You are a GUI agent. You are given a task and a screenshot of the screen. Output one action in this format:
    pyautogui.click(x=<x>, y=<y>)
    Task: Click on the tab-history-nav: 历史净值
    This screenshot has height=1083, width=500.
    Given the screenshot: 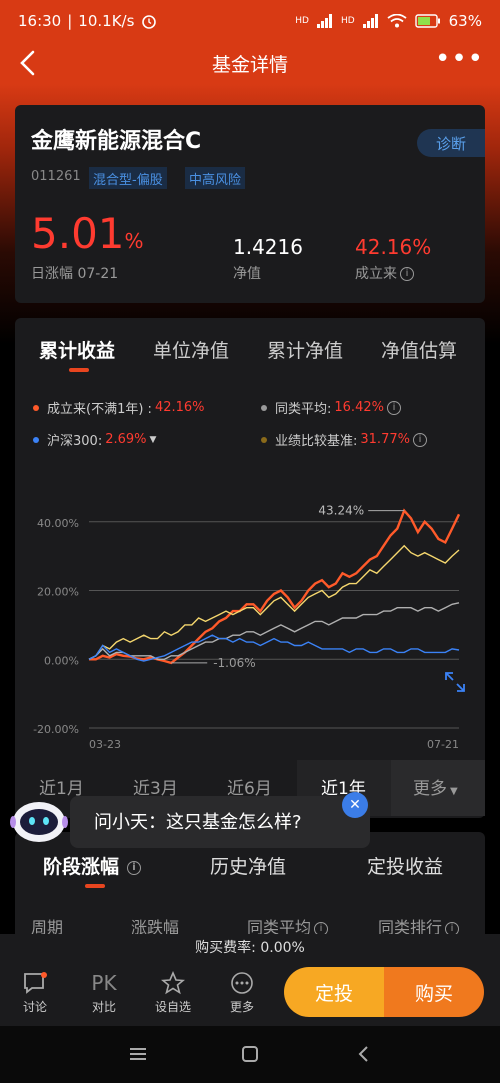 What is the action you would take?
    pyautogui.click(x=248, y=865)
    